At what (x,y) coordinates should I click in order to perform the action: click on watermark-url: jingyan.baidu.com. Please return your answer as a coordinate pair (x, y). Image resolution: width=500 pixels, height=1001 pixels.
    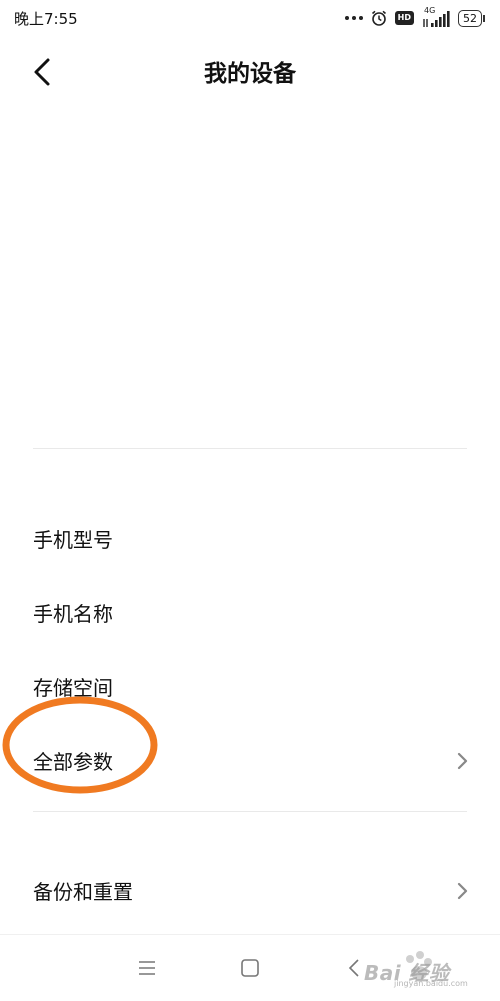
    Looking at the image, I should click on (431, 983).